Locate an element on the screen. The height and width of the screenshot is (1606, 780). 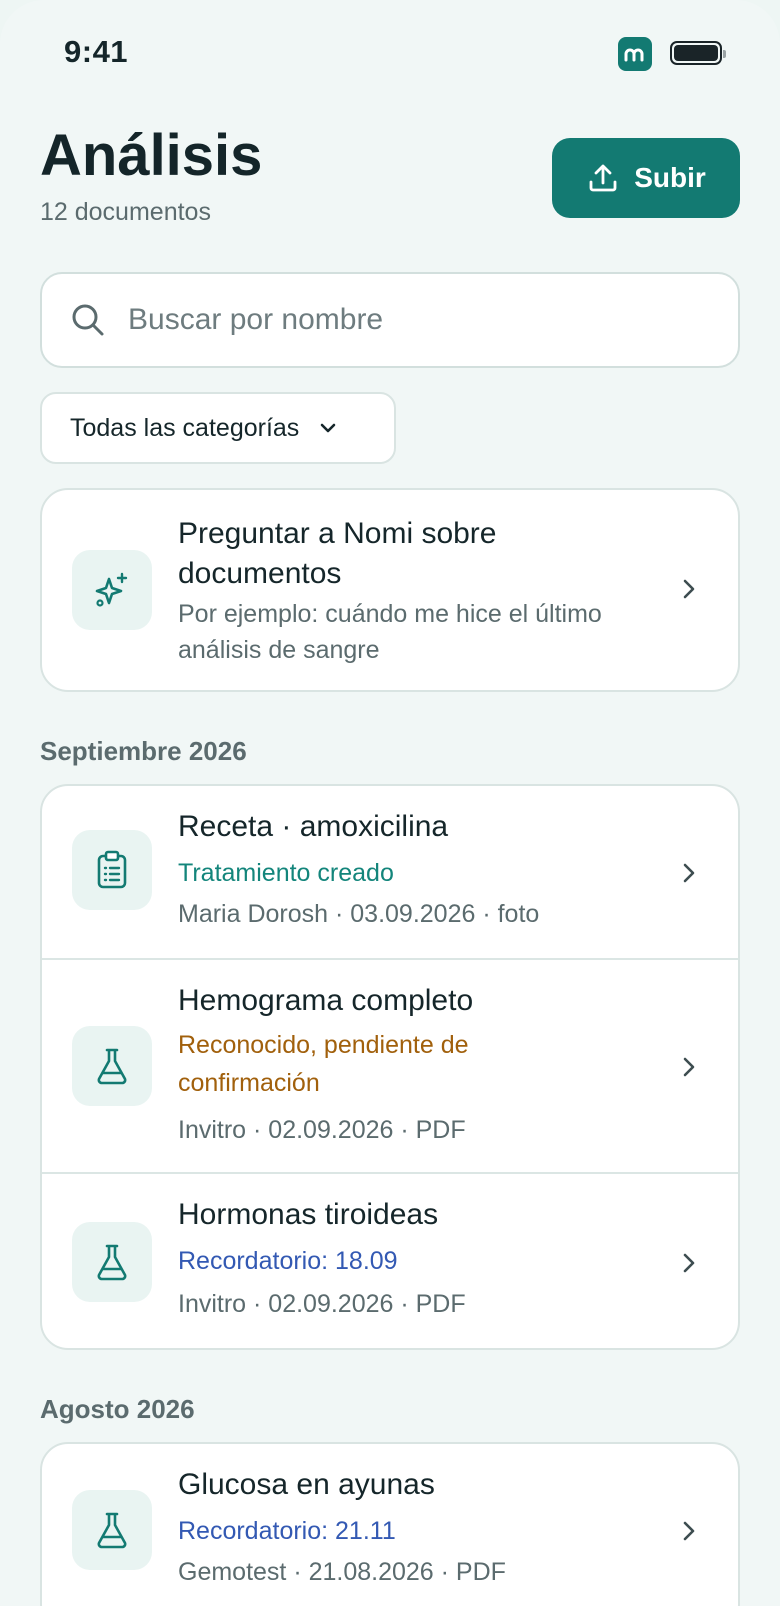
upload-button: Subir is located at coordinates (646, 178).